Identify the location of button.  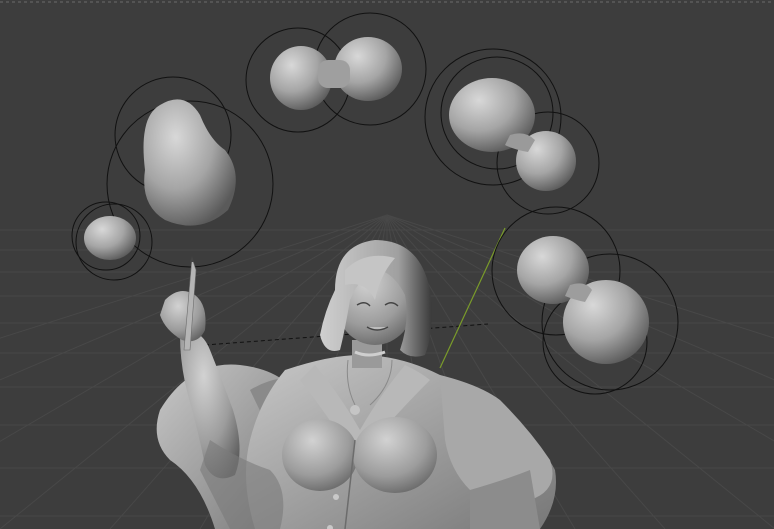
(336, 497).